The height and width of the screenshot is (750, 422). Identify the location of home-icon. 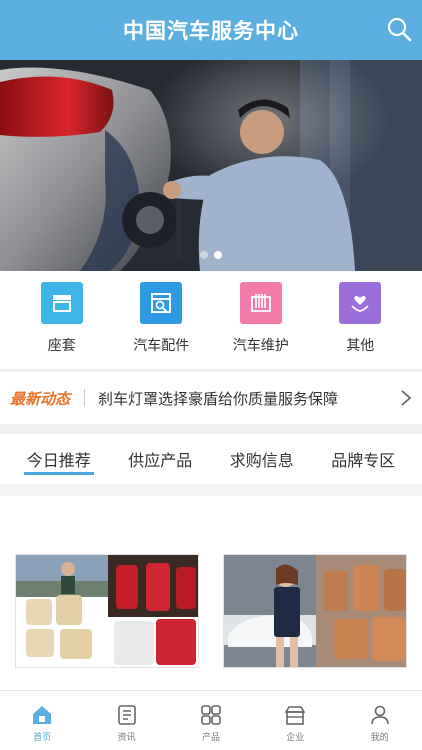
(42, 715).